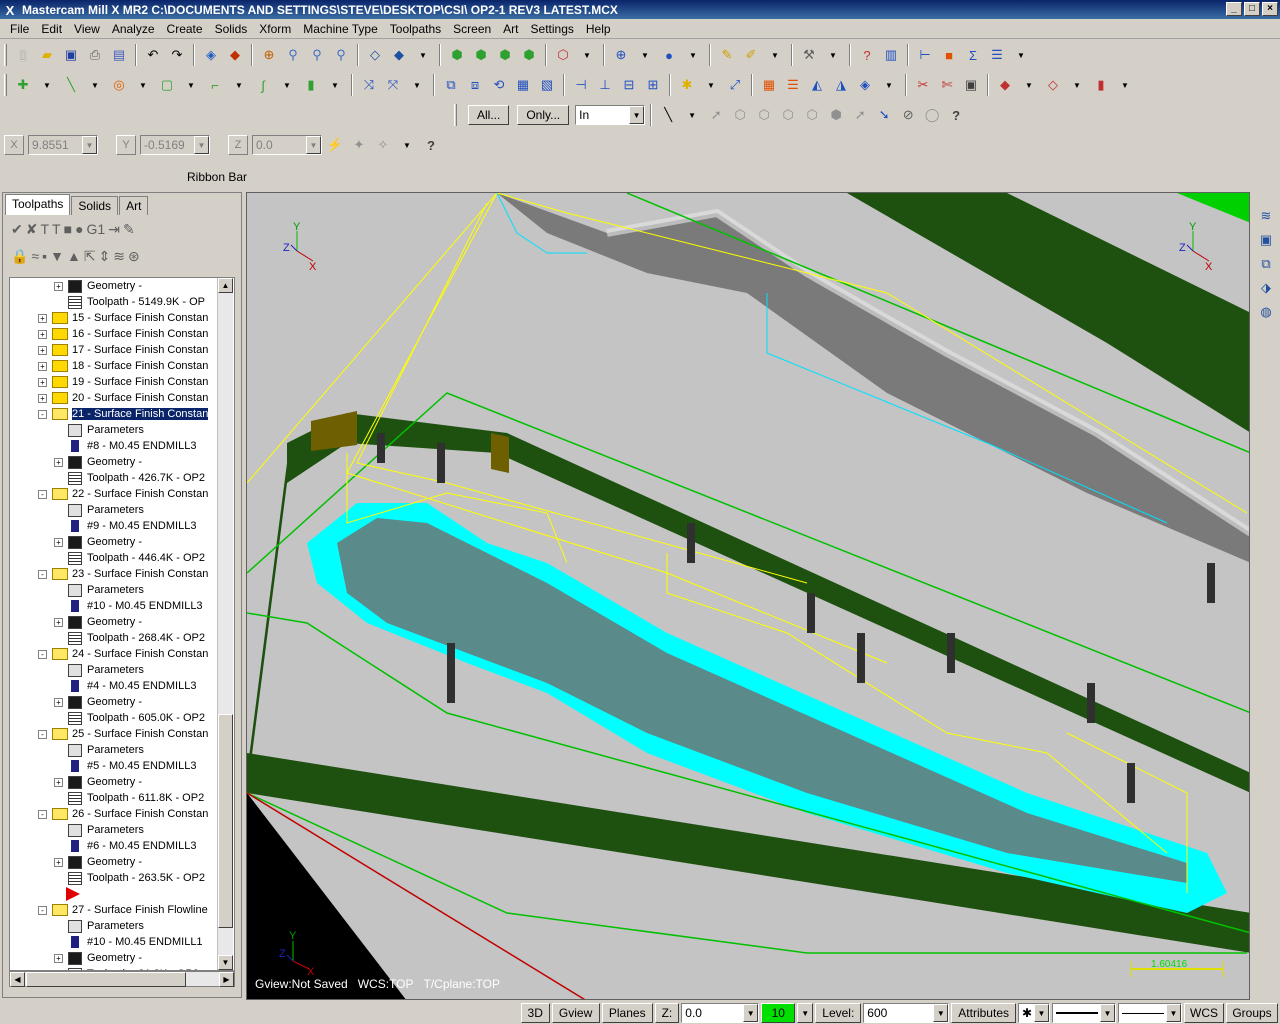 This screenshot has width=1280, height=1024. What do you see at coordinates (122, 382) in the screenshot?
I see `tree-row: +19 - Surface Finish Constan` at bounding box center [122, 382].